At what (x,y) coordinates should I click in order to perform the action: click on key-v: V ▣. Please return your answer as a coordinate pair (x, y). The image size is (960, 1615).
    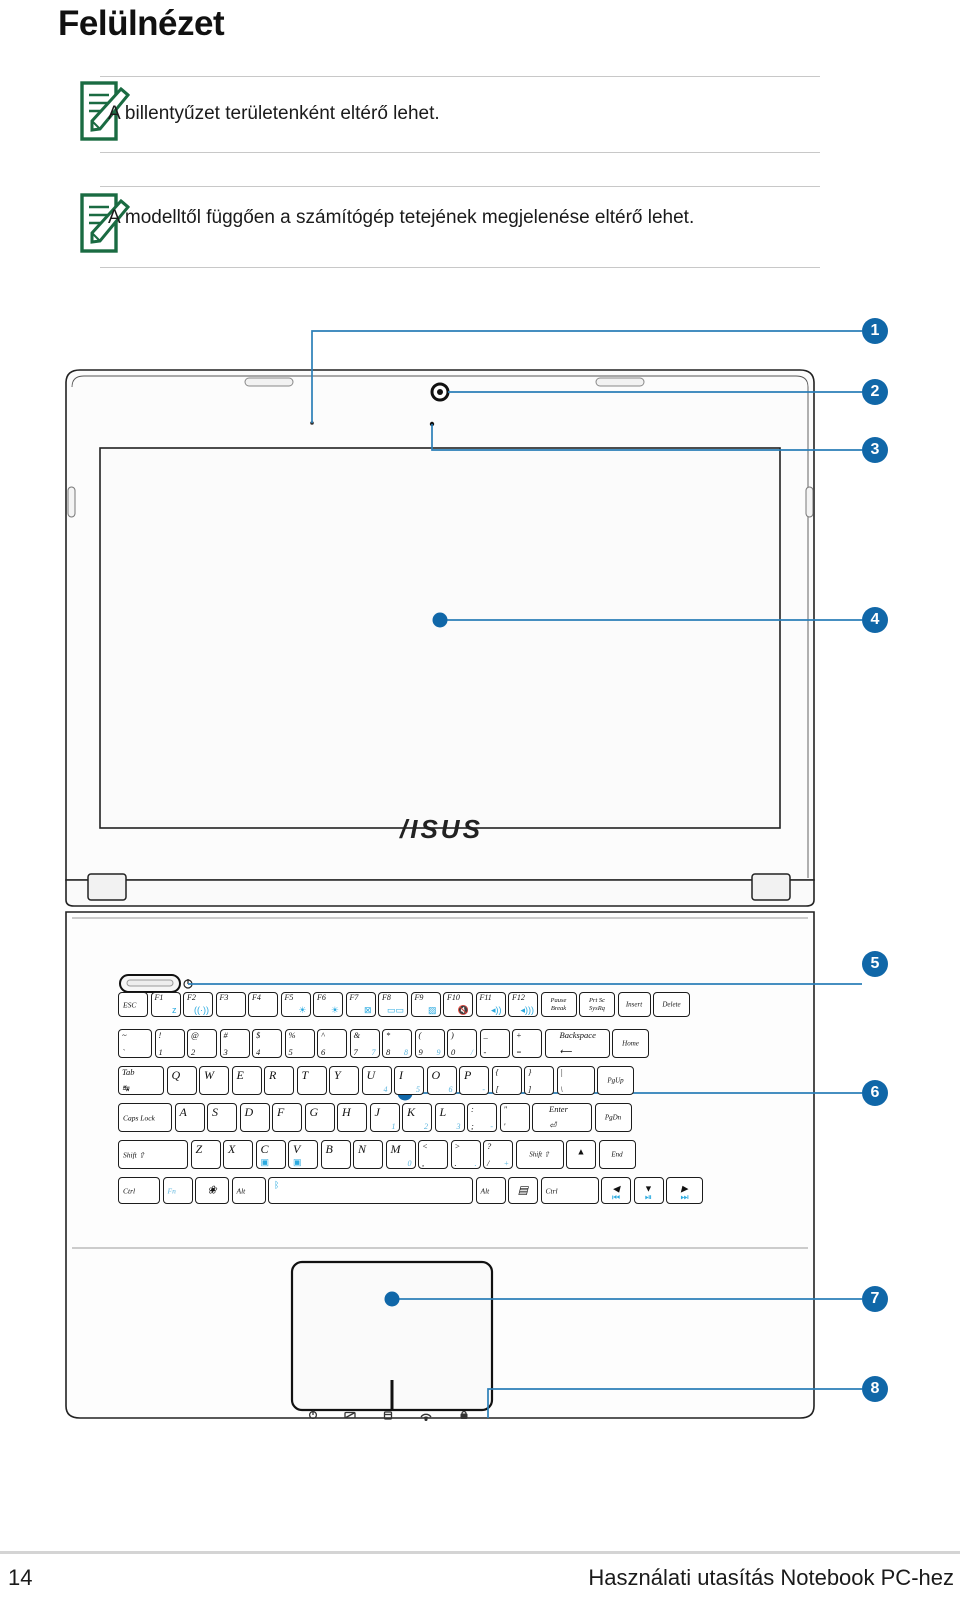
    Looking at the image, I should click on (303, 1154).